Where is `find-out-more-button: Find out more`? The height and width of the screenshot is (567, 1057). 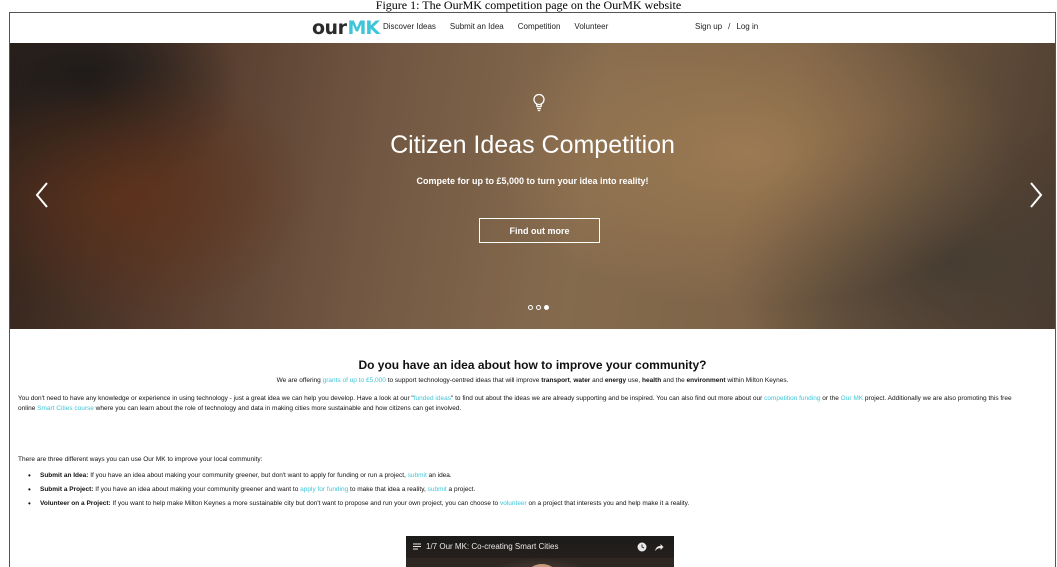
find-out-more-button: Find out more is located at coordinates (539, 230).